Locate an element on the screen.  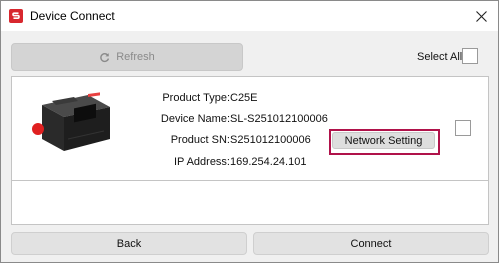
select-all-label: Select All is located at coordinates (440, 57).